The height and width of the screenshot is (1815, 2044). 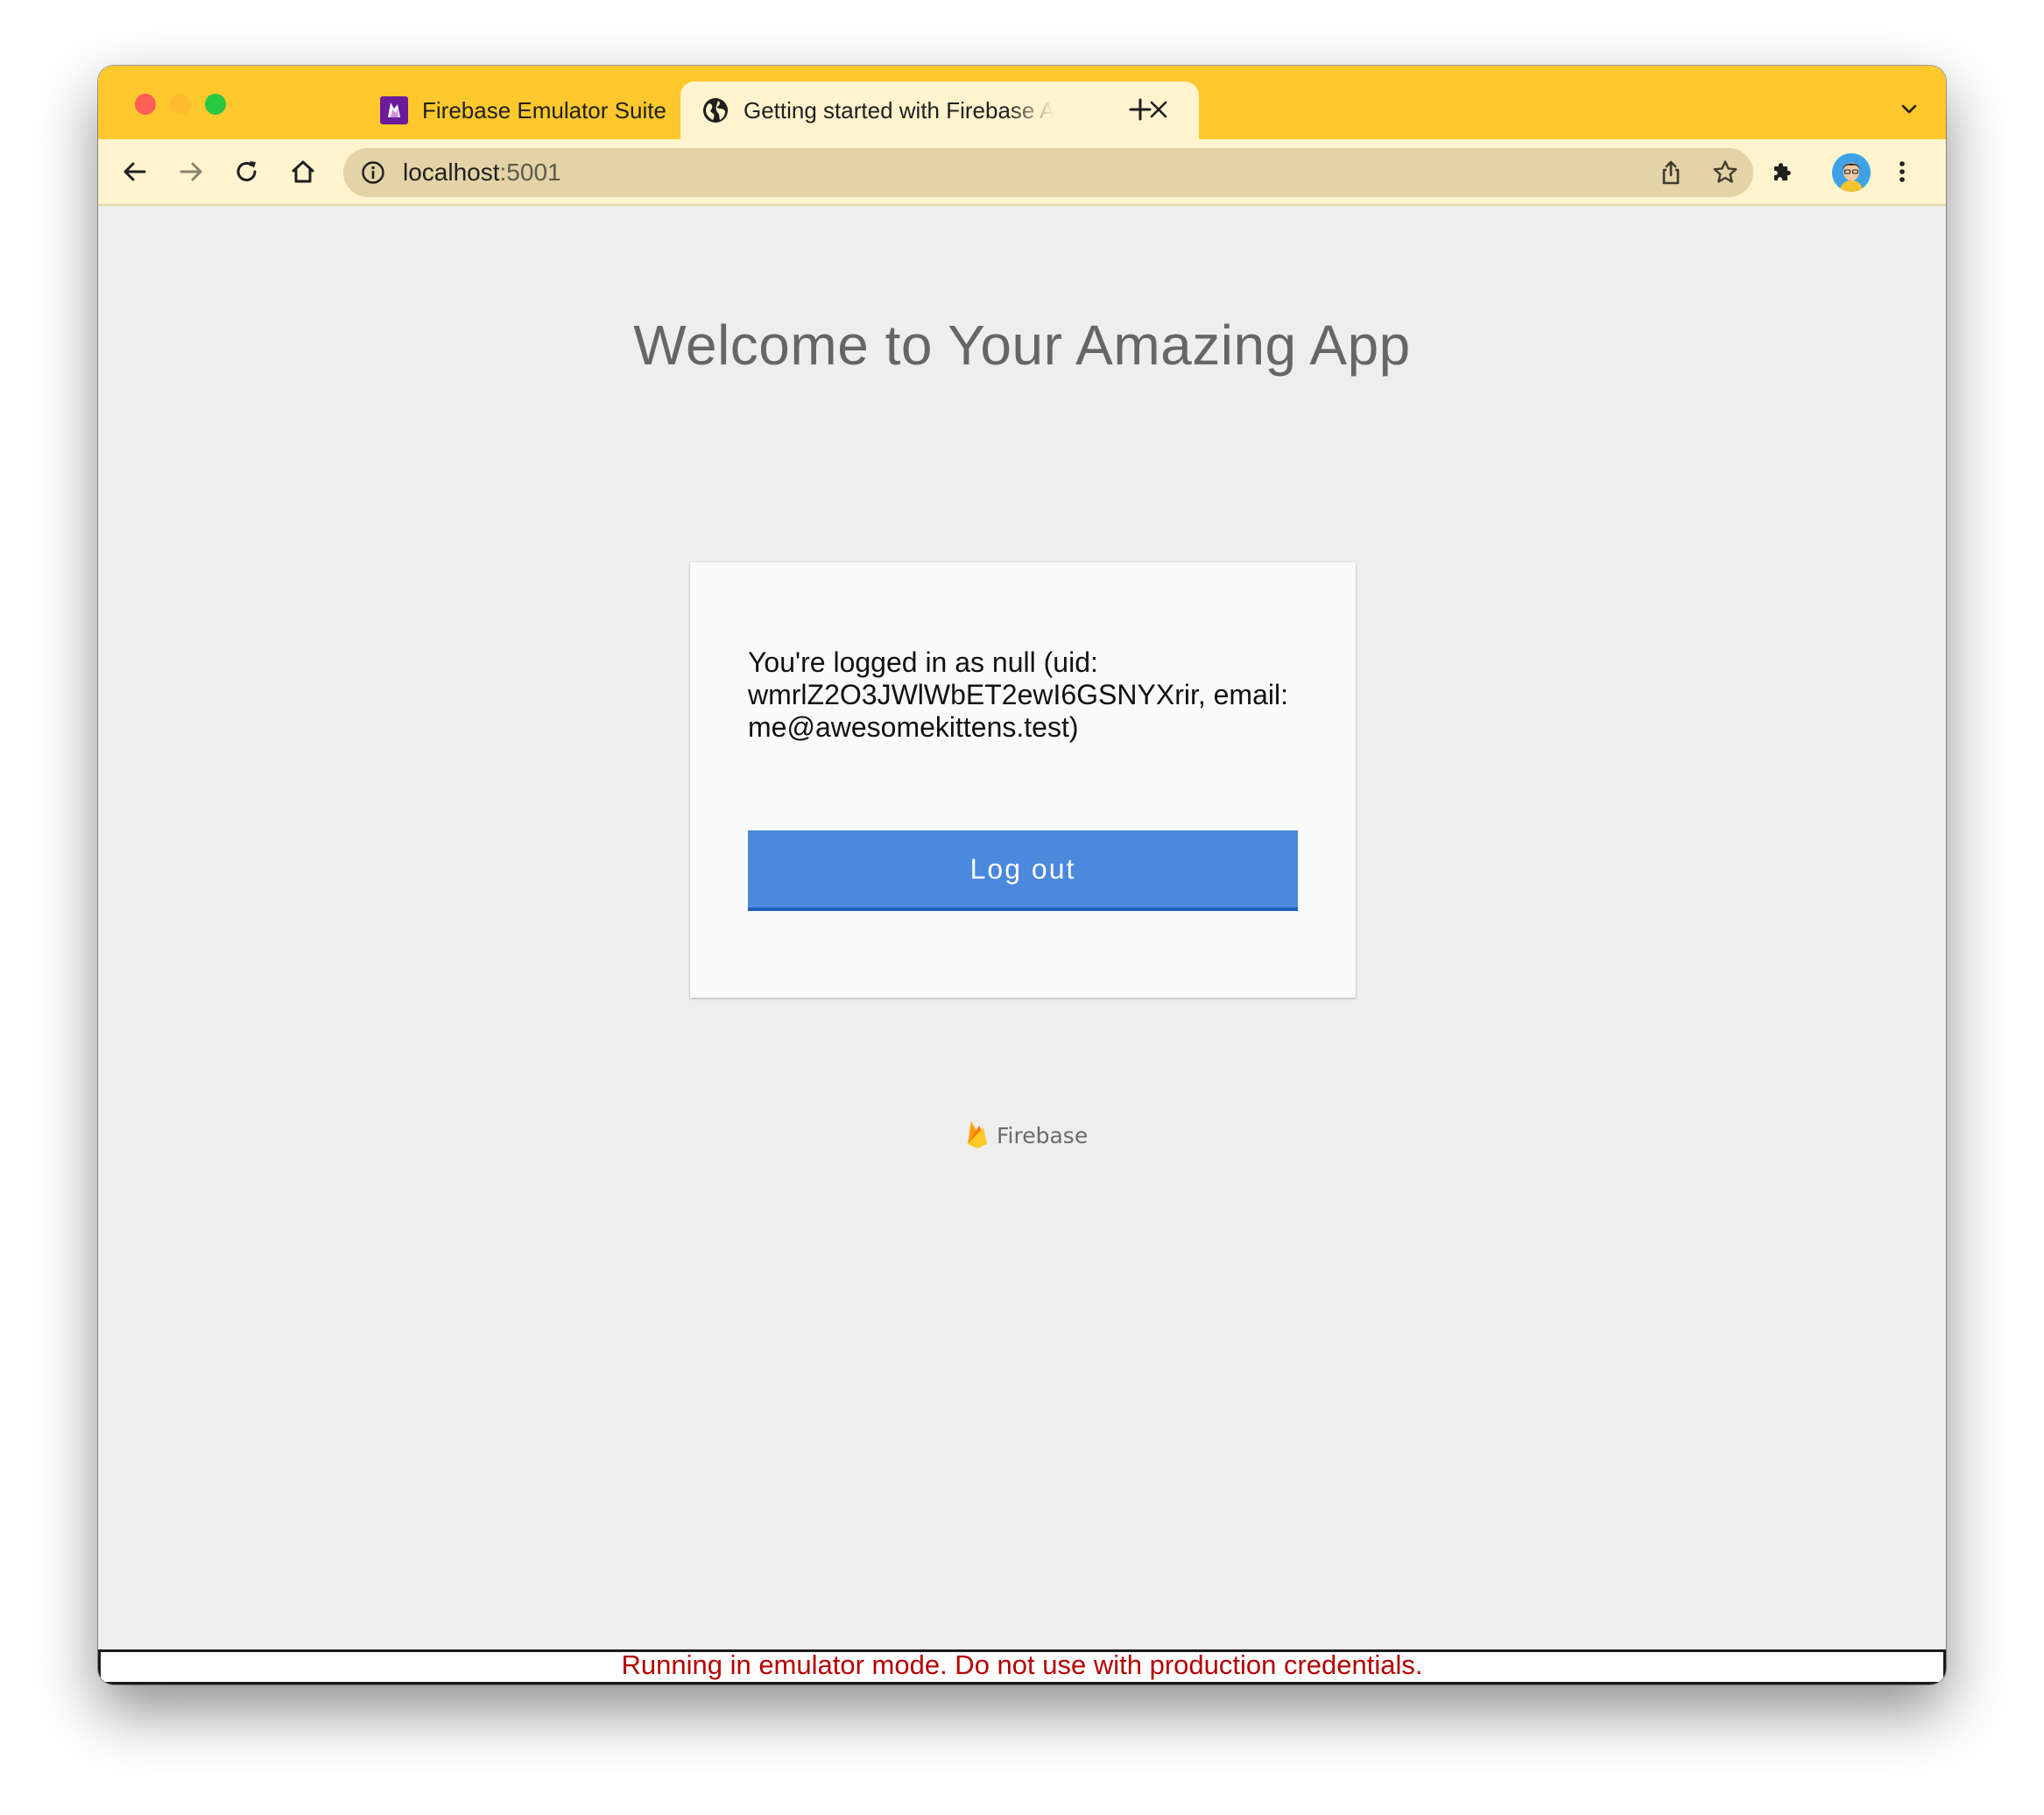 I want to click on firebase-emulator-icon, so click(x=394, y=110).